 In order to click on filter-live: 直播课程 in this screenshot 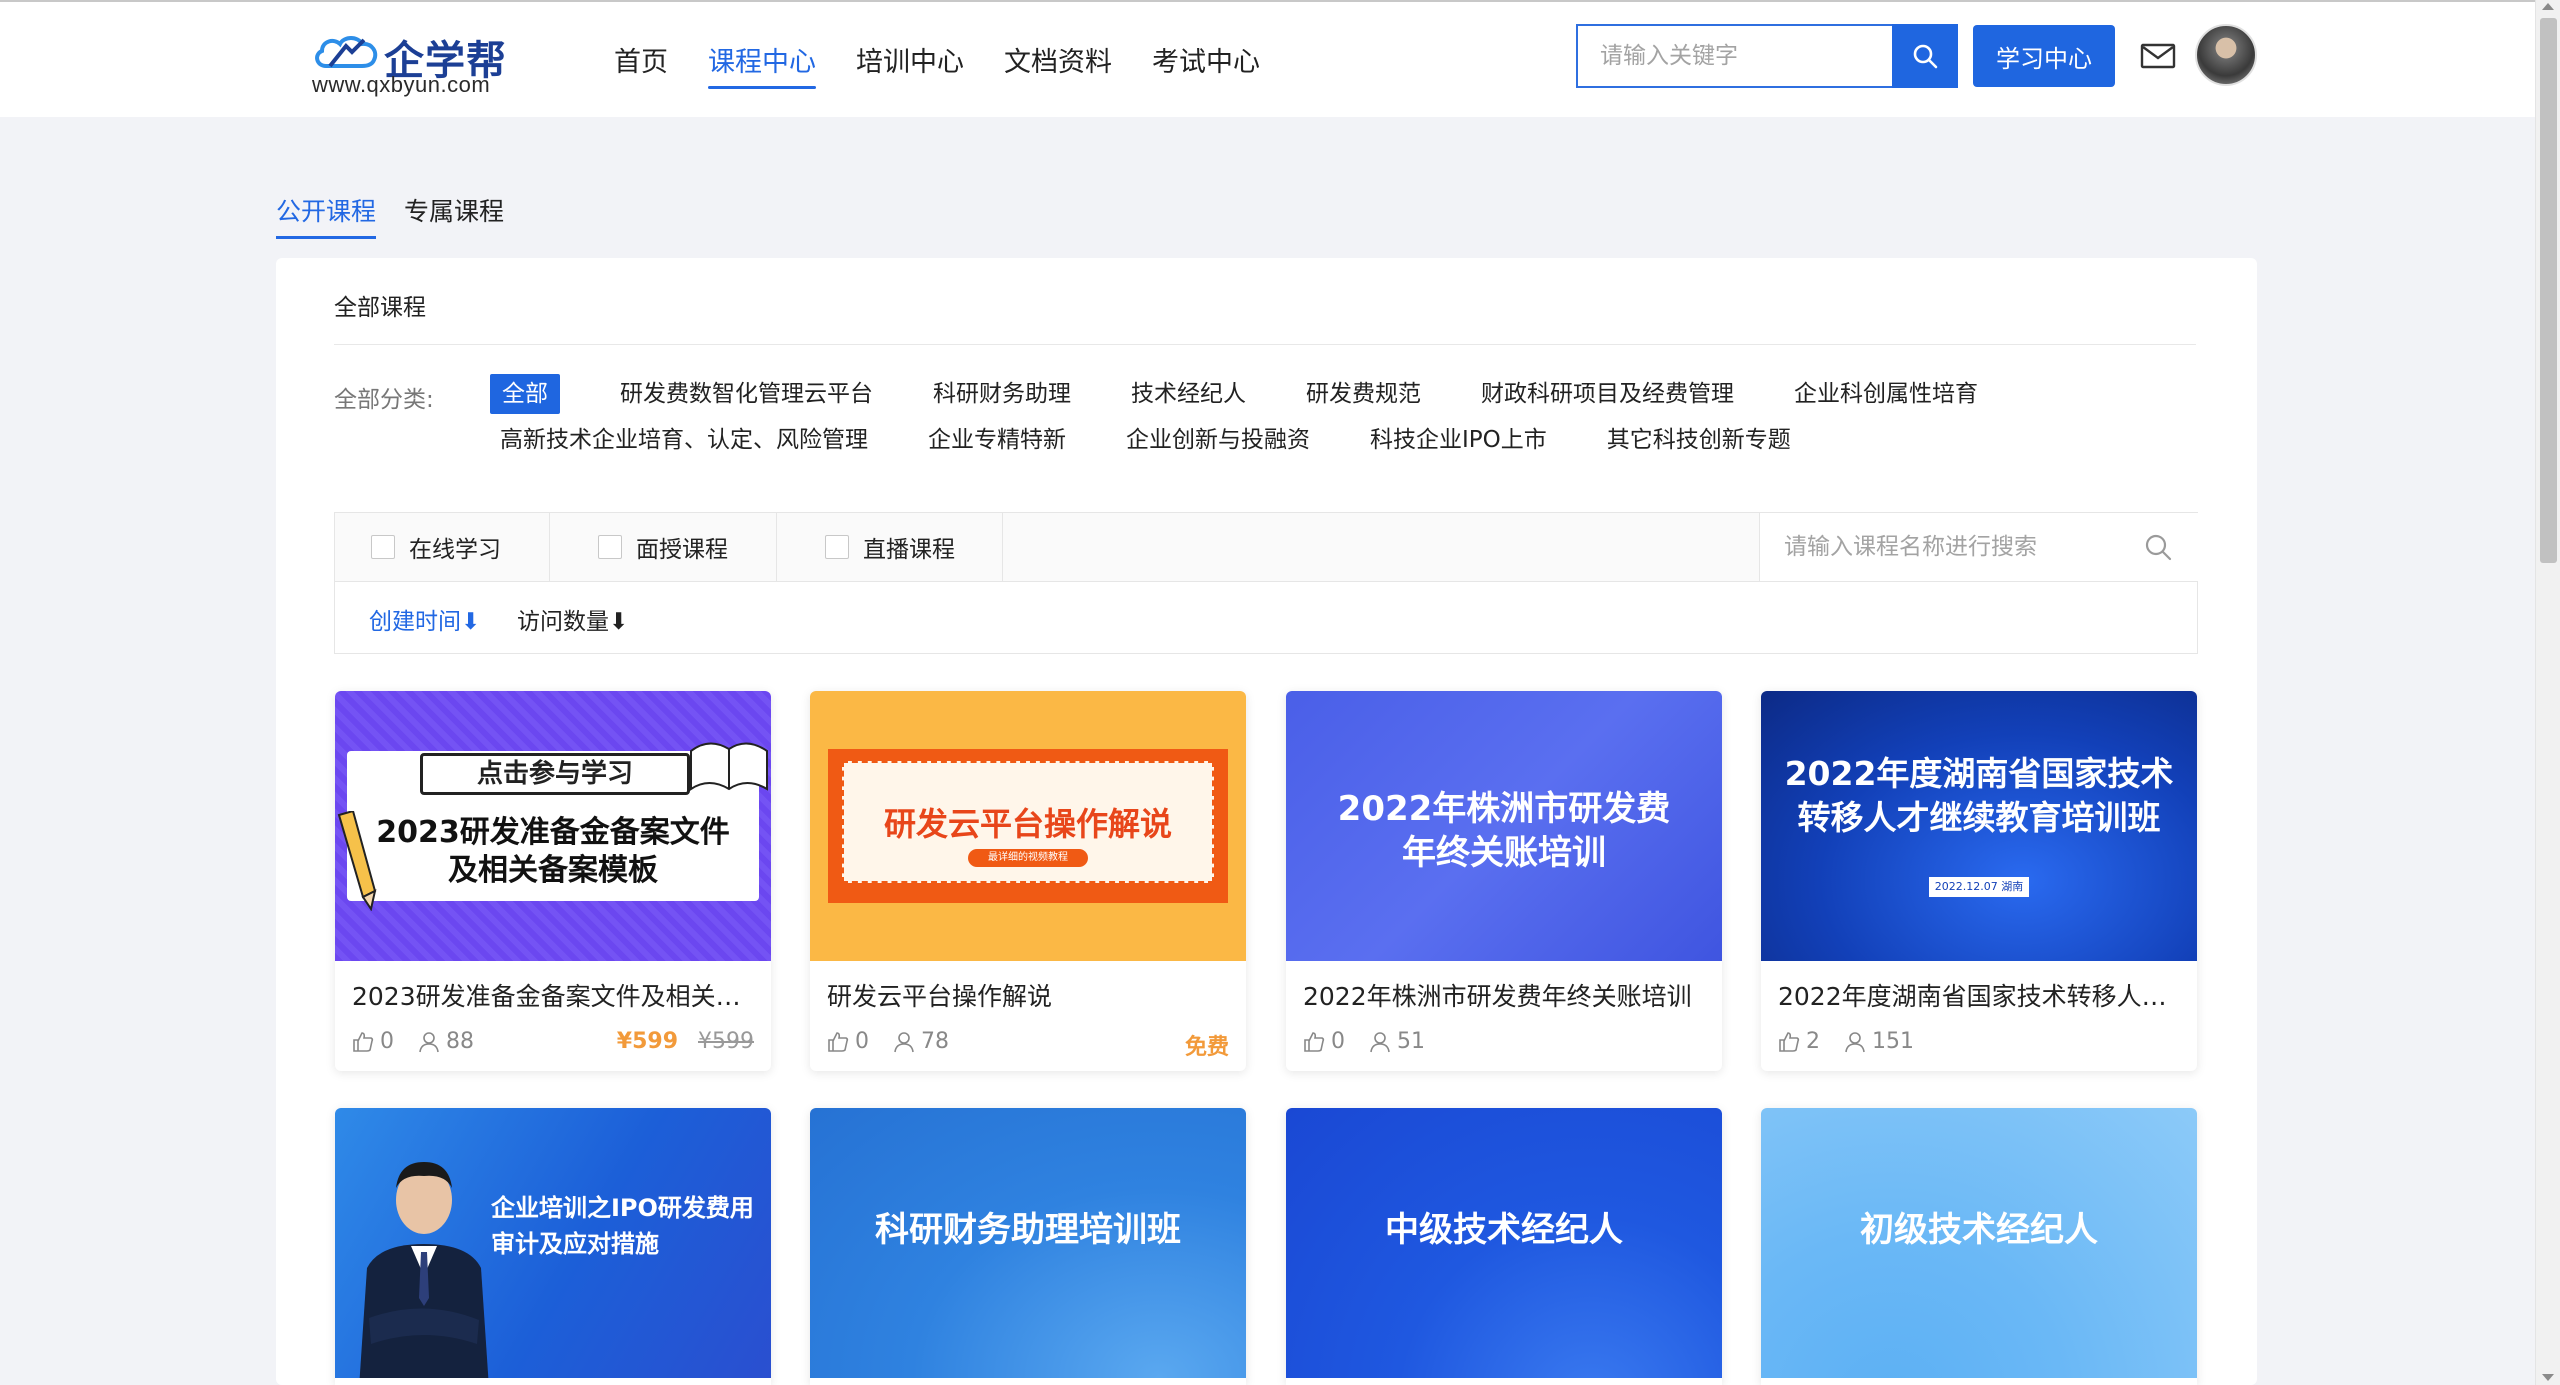, I will do `click(890, 547)`.